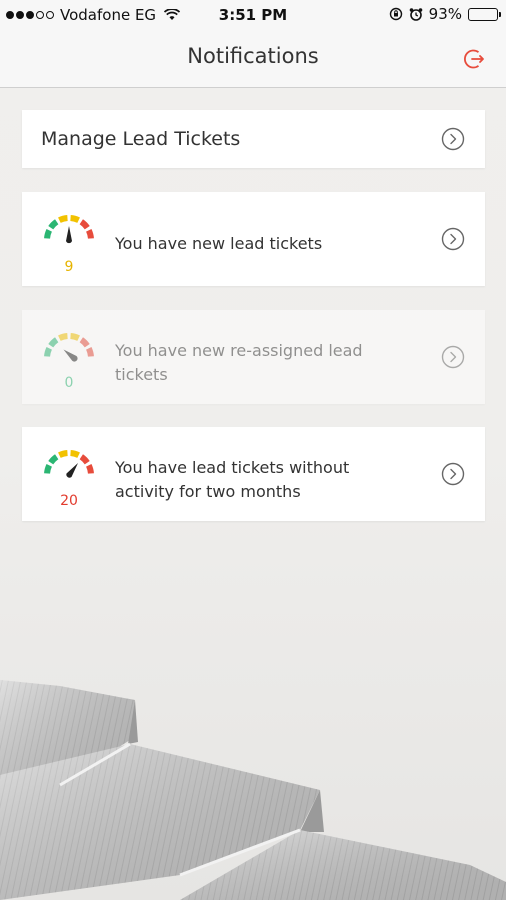 This screenshot has width=506, height=900. I want to click on status-bar: Vodafone EG 3:51 PM 93%, so click(253, 15).